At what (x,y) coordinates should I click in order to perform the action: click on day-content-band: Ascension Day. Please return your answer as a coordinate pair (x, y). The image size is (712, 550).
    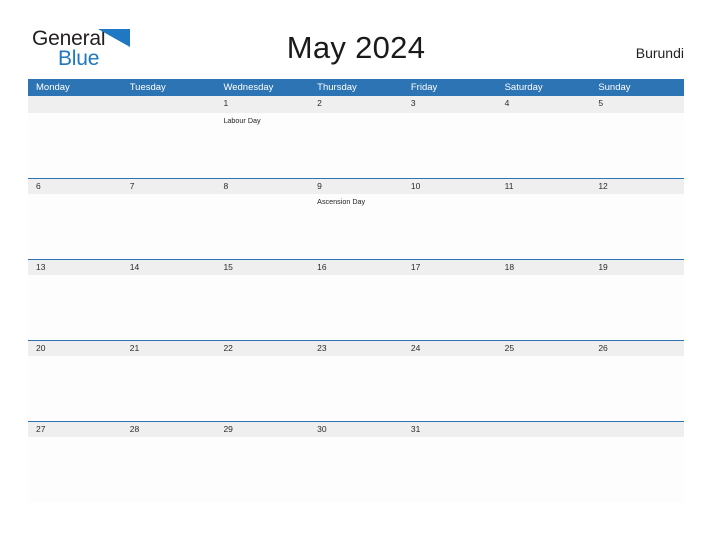
    Looking at the image, I should click on (356, 226).